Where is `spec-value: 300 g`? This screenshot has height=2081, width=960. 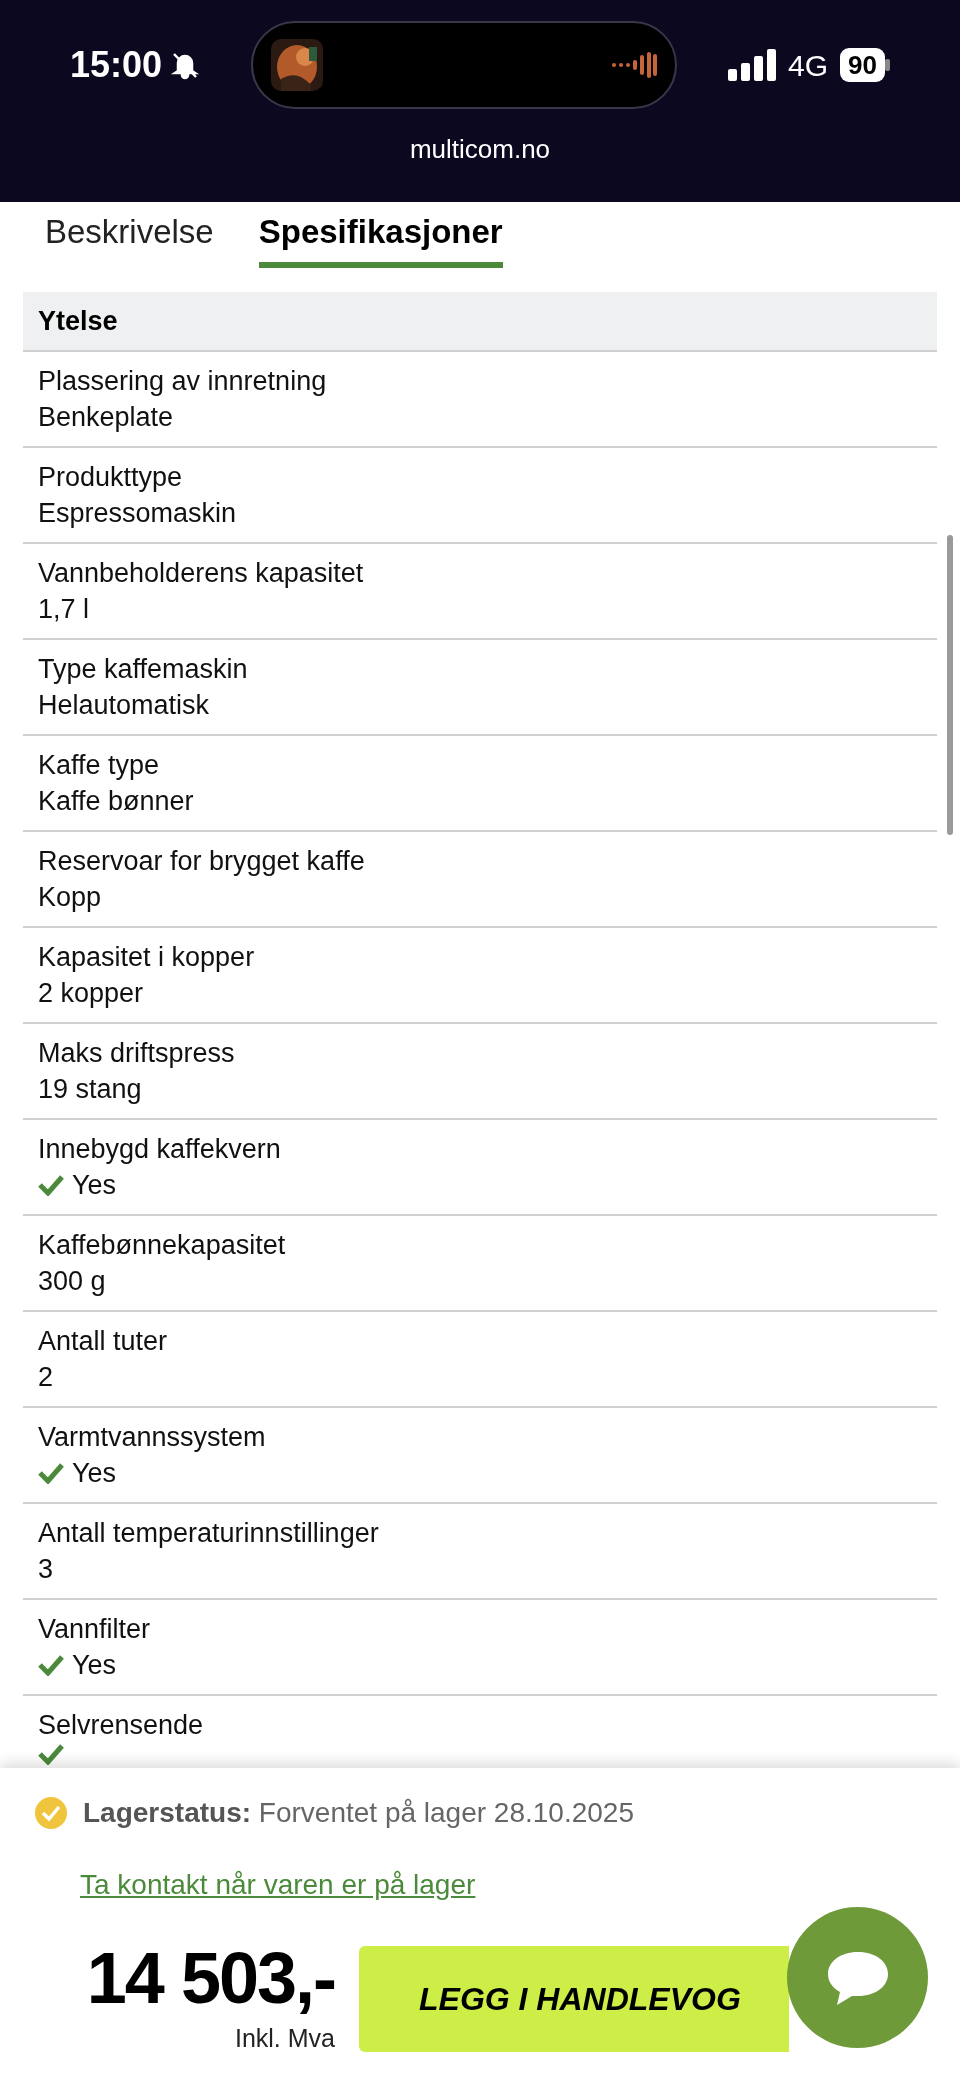
spec-value: 300 g is located at coordinates (72, 1281).